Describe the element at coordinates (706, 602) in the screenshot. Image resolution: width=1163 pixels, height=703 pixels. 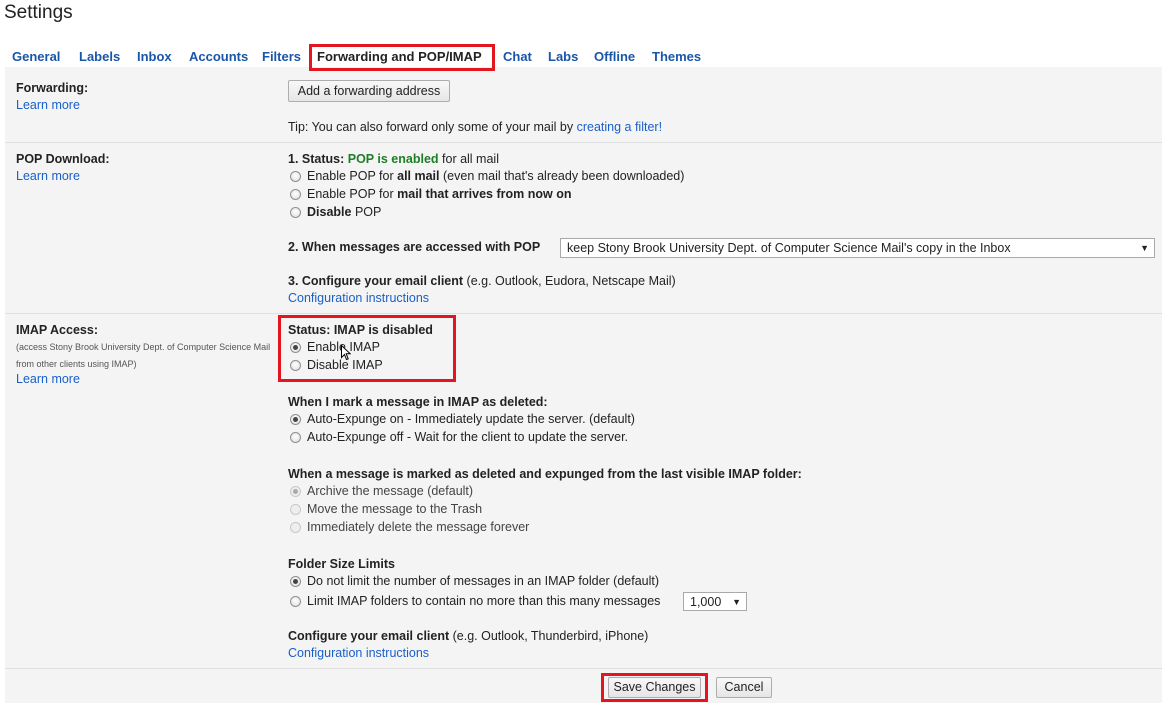
I see `folder-limit-value: 1,000` at that location.